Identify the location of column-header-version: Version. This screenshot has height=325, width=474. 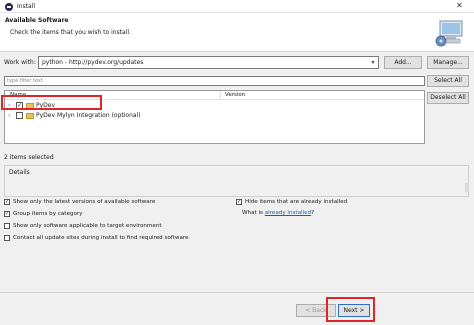
(235, 95).